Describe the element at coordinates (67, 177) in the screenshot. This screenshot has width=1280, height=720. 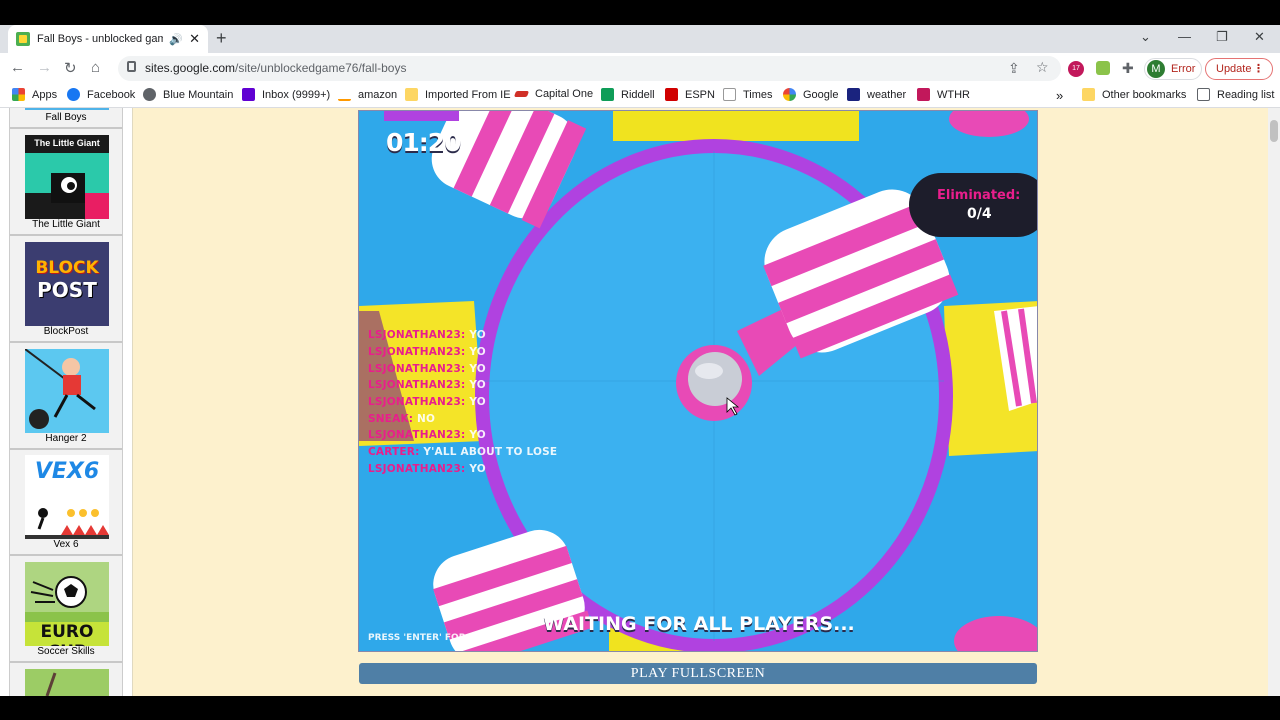
I see `thumb-the-little-giant: The Little Giant` at that location.